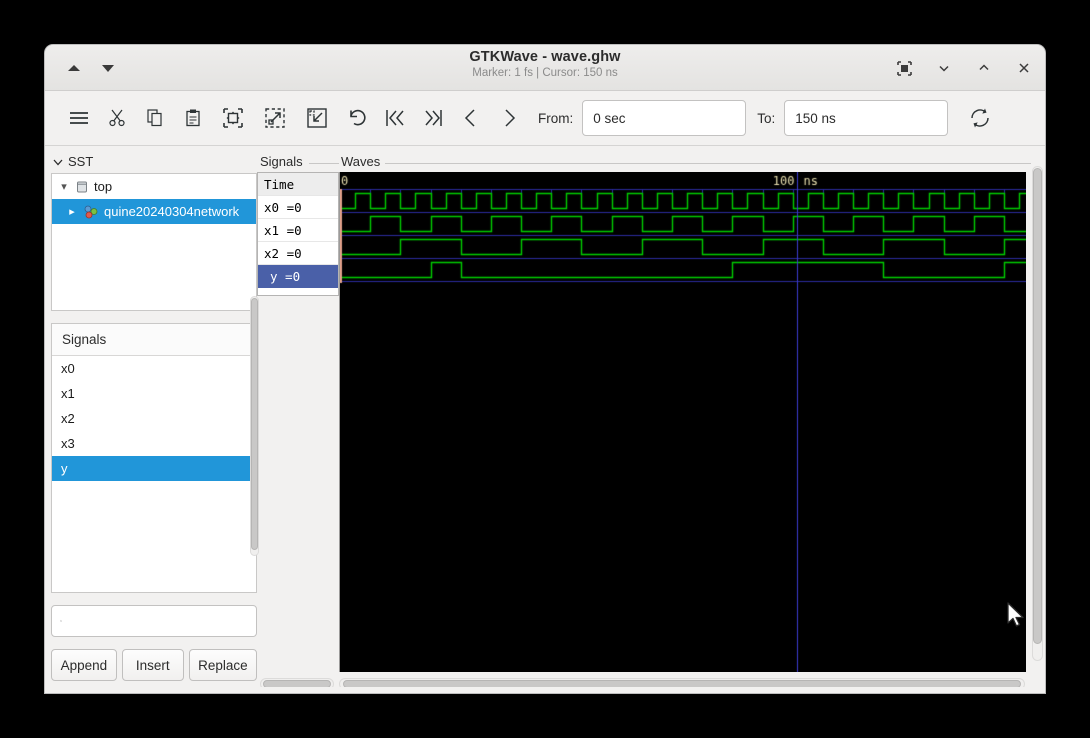  I want to click on reload-icon, so click(980, 118).